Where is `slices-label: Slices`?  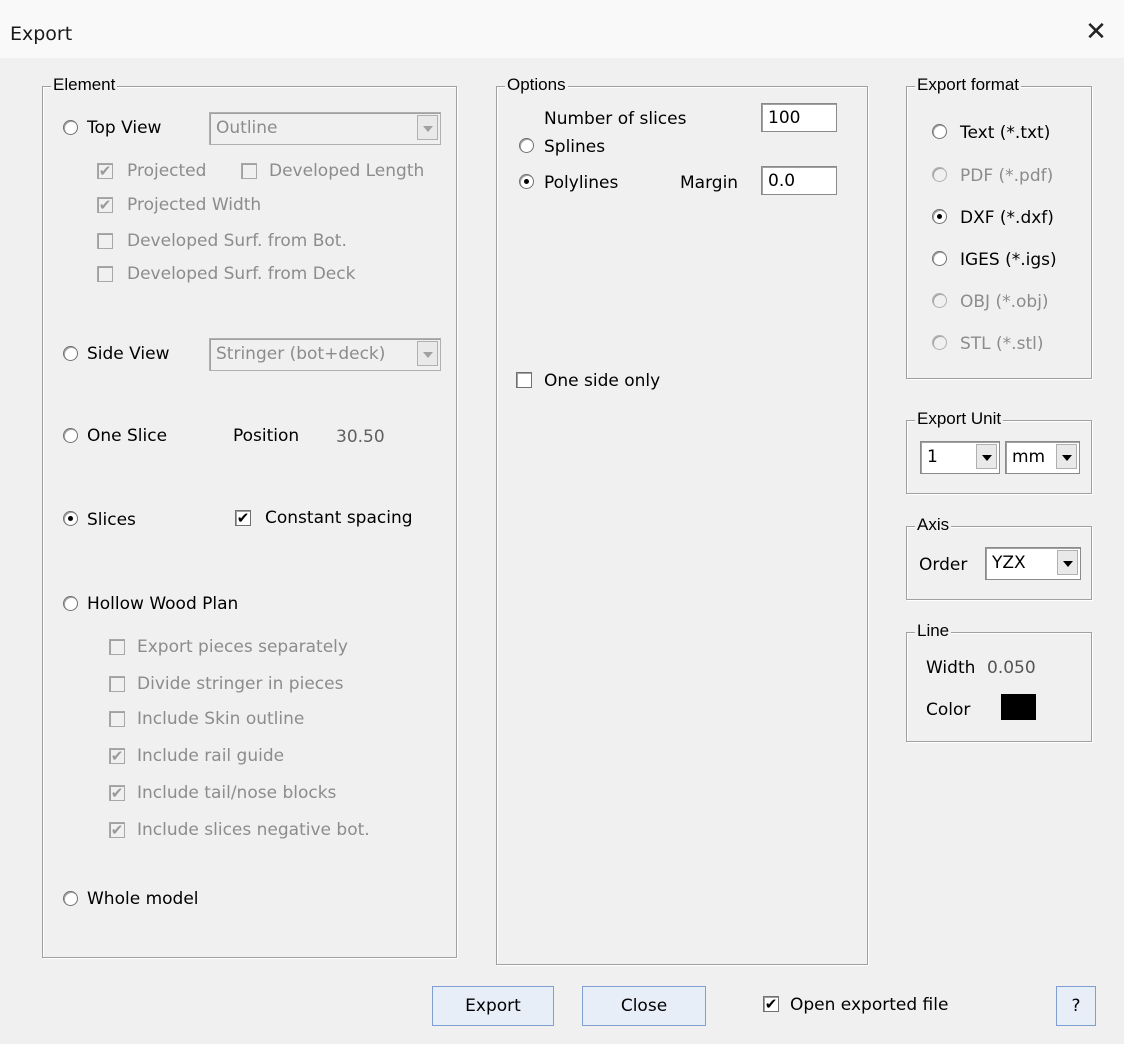 slices-label: Slices is located at coordinates (111, 520).